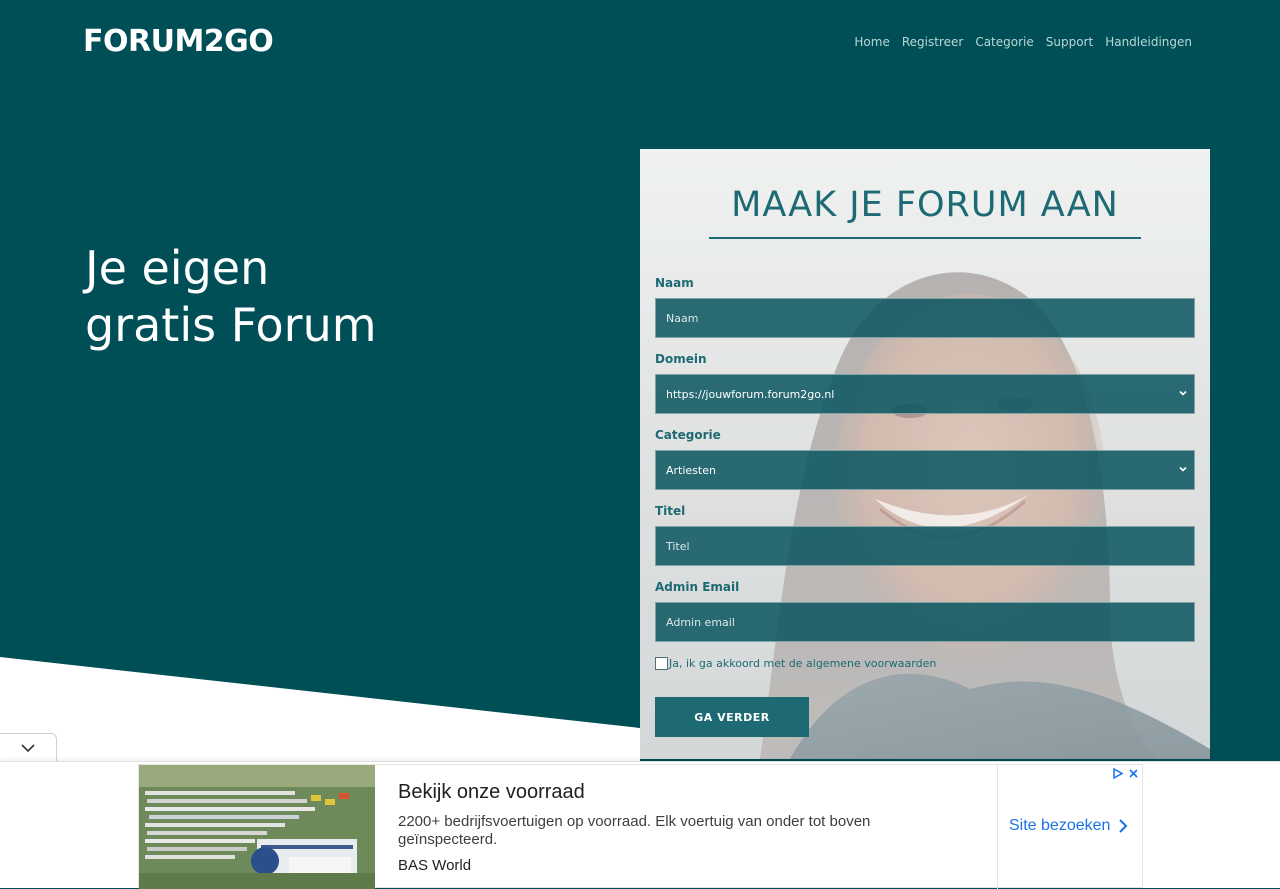 This screenshot has width=1280, height=889. I want to click on domein-select: https://jouwforum.forum2go.nl, so click(925, 394).